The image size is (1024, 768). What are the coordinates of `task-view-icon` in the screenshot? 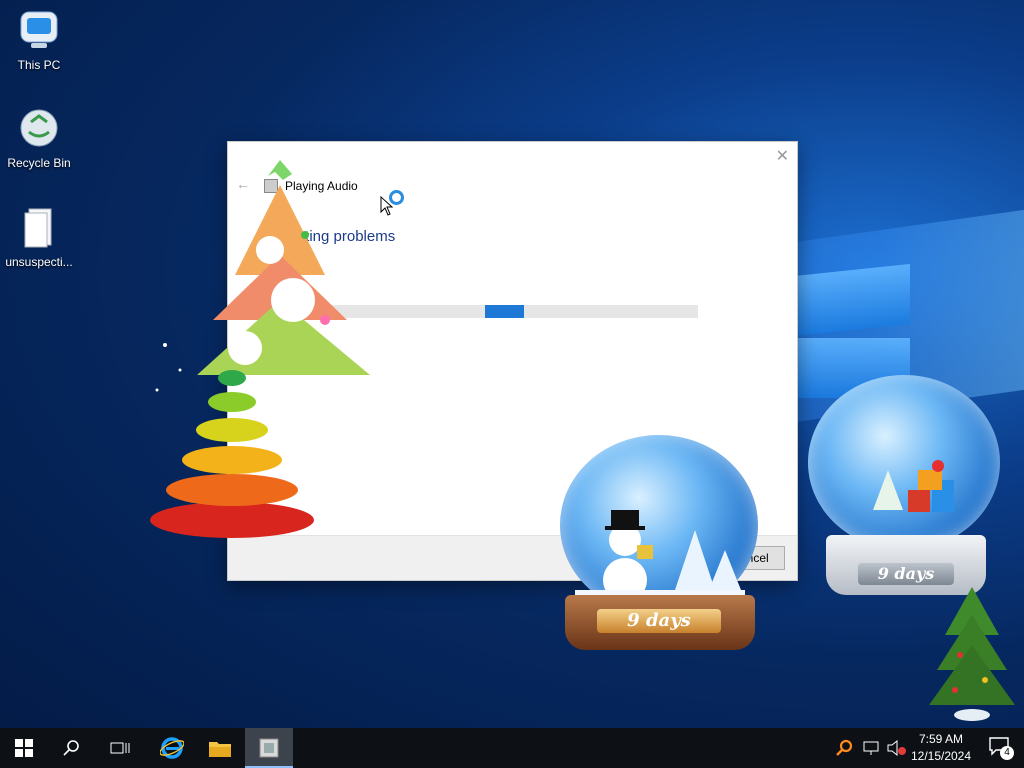 It's located at (120, 748).